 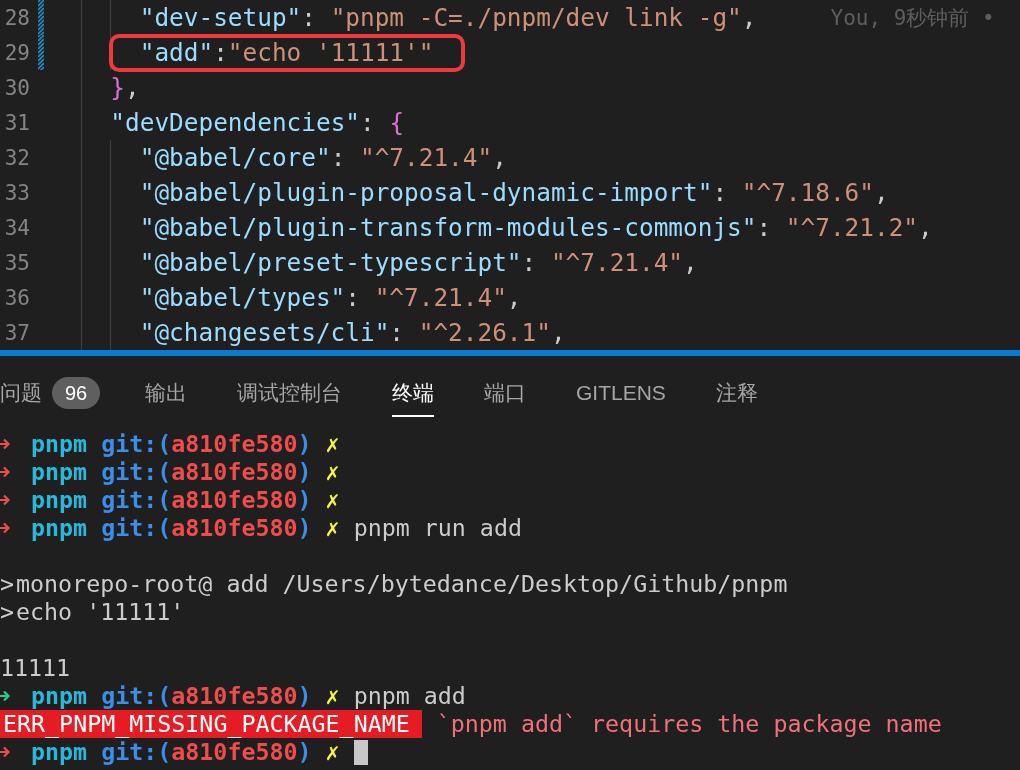 What do you see at coordinates (16, 332) in the screenshot?
I see `line-number: 37` at bounding box center [16, 332].